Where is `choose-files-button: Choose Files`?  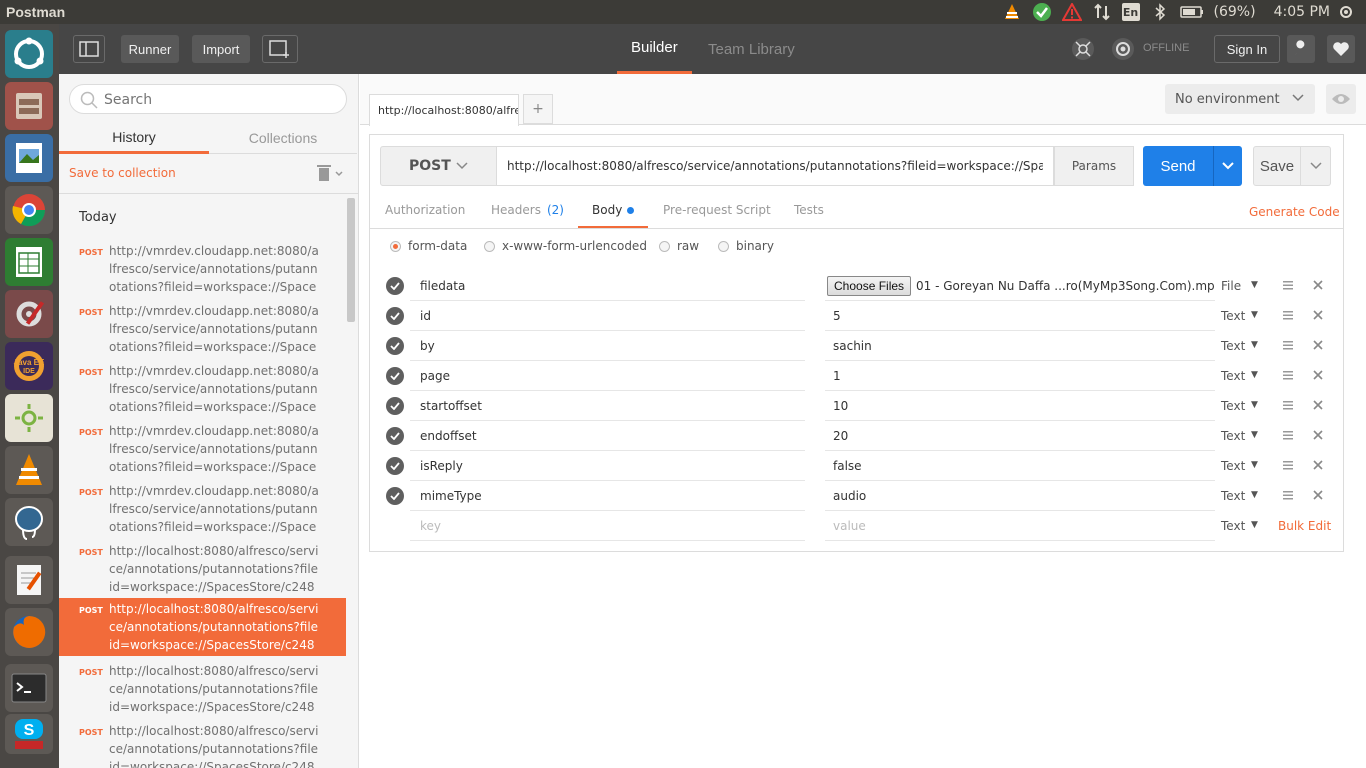
choose-files-button: Choose Files is located at coordinates (869, 285).